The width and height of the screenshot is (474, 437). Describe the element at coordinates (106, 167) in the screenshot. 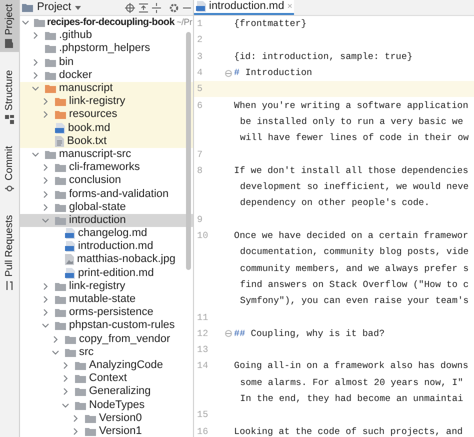

I see `tree-item: cli-frameworks` at that location.